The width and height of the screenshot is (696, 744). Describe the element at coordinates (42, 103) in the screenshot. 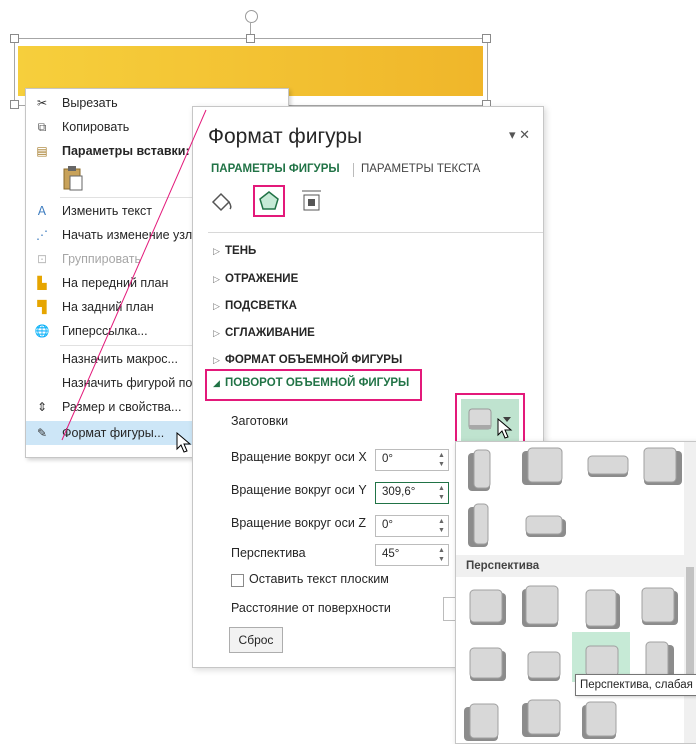

I see `scissors-icon: ✂` at that location.